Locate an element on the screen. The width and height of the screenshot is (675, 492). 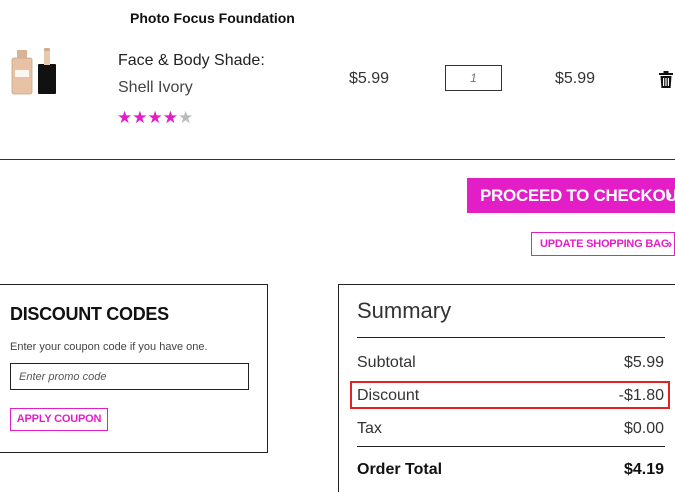
star-empty-icon: ★ is located at coordinates (186, 117).